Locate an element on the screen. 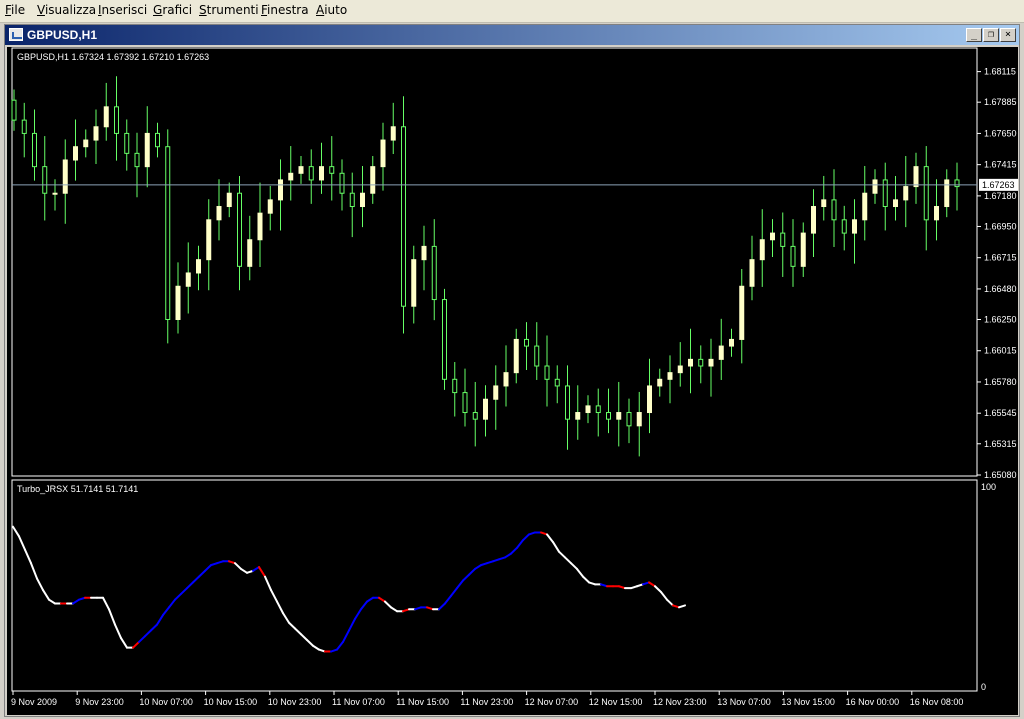  menu-aiuto: Aiuto is located at coordinates (331, 10).